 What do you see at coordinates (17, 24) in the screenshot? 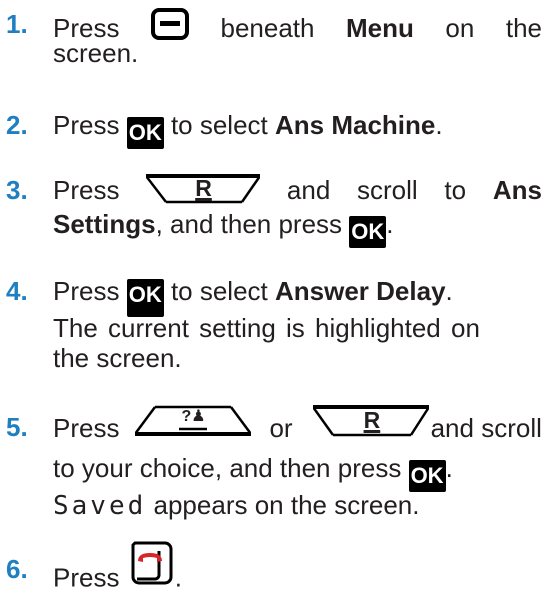
I see `step-number: 1.` at bounding box center [17, 24].